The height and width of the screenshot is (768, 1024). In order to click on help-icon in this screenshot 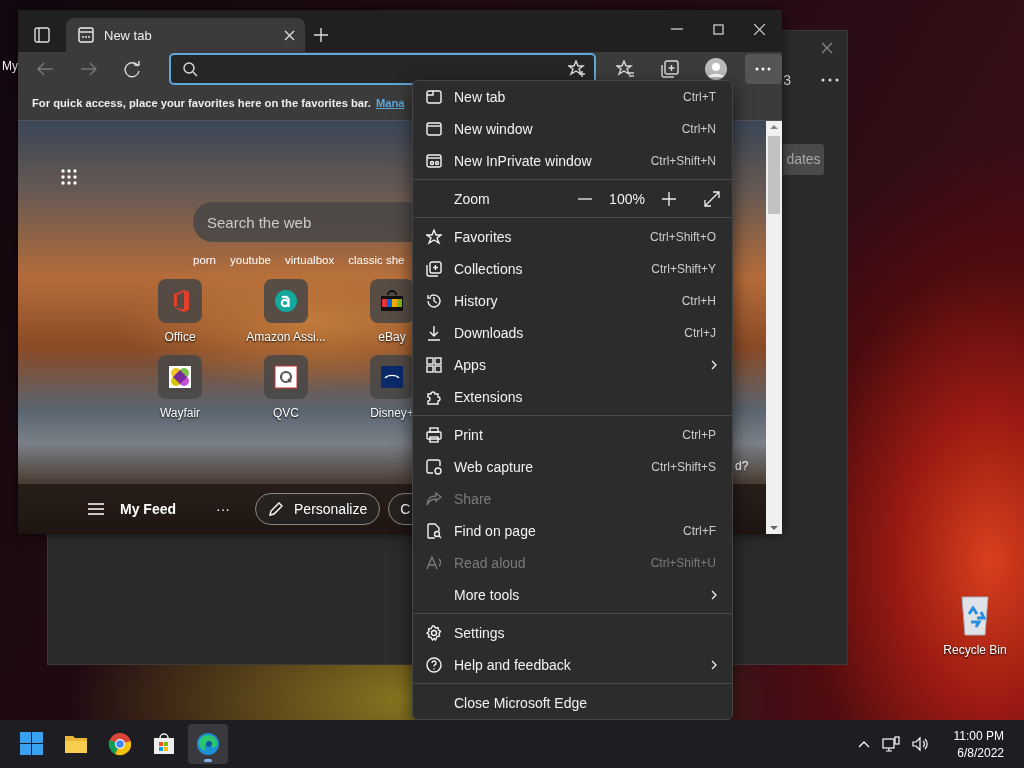, I will do `click(434, 665)`.